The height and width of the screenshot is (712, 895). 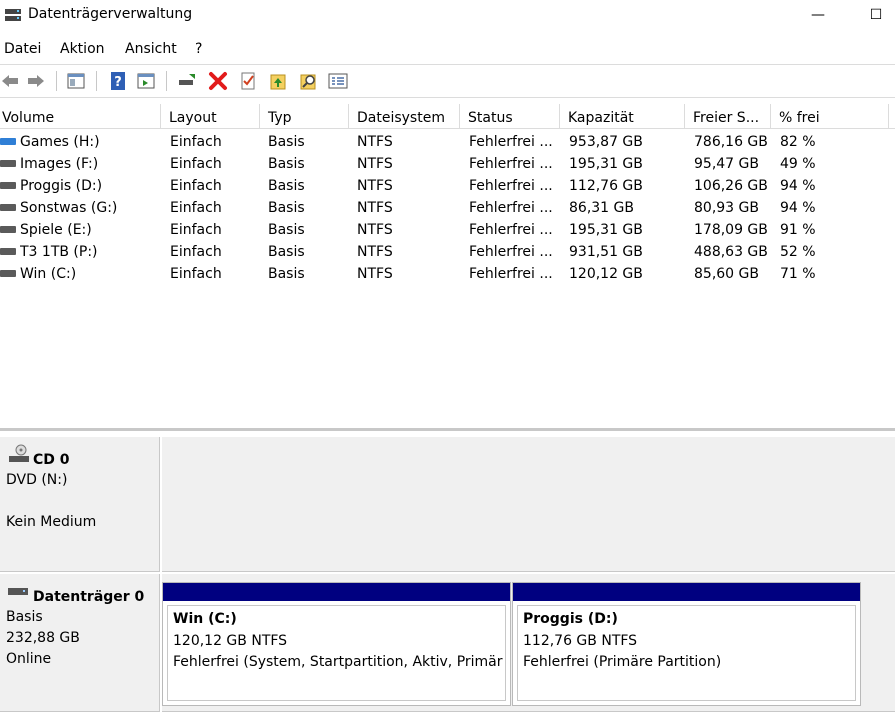 I want to click on title-bar: Datenträgerverwaltung — ☐, so click(x=447, y=16).